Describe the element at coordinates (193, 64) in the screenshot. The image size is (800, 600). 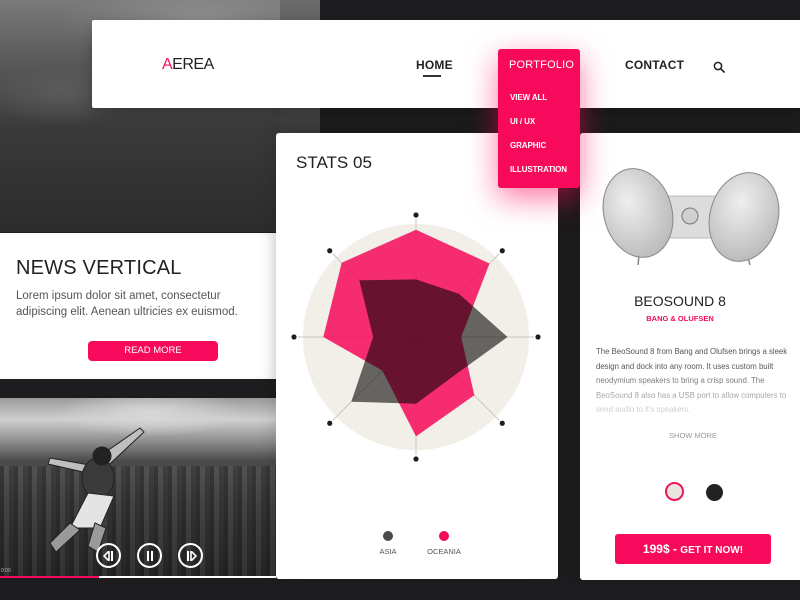
I see `logo-text: EREA` at that location.